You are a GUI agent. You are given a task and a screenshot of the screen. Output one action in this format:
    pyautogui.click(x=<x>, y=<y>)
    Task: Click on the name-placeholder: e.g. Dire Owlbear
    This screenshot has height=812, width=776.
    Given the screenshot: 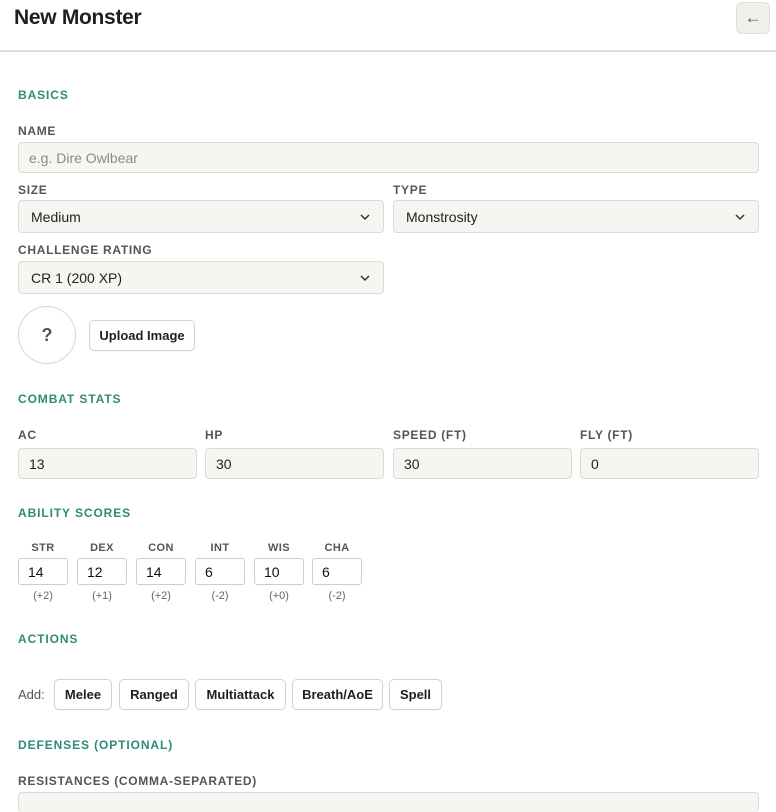 What is the action you would take?
    pyautogui.click(x=83, y=157)
    